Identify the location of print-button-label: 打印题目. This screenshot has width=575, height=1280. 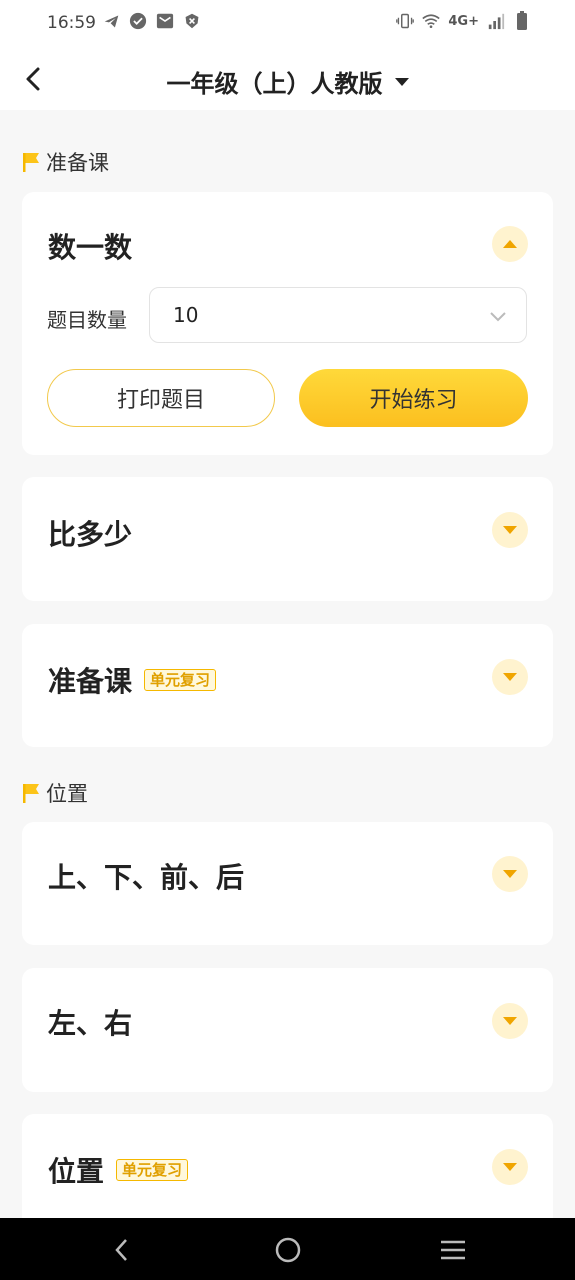
(160, 400).